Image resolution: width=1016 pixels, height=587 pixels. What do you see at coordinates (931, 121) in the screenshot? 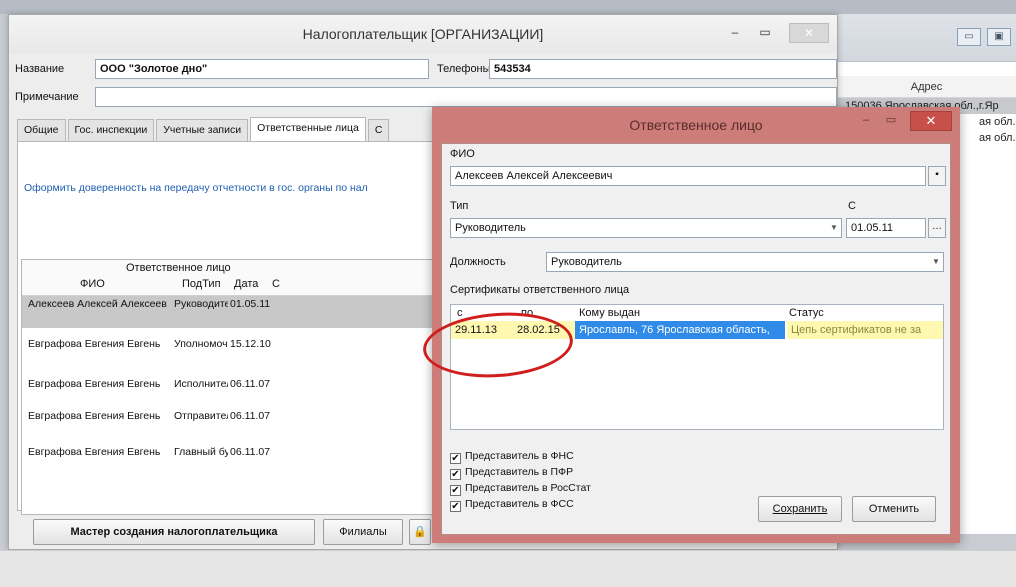
I see `dialog-close-button: ✕` at bounding box center [931, 121].